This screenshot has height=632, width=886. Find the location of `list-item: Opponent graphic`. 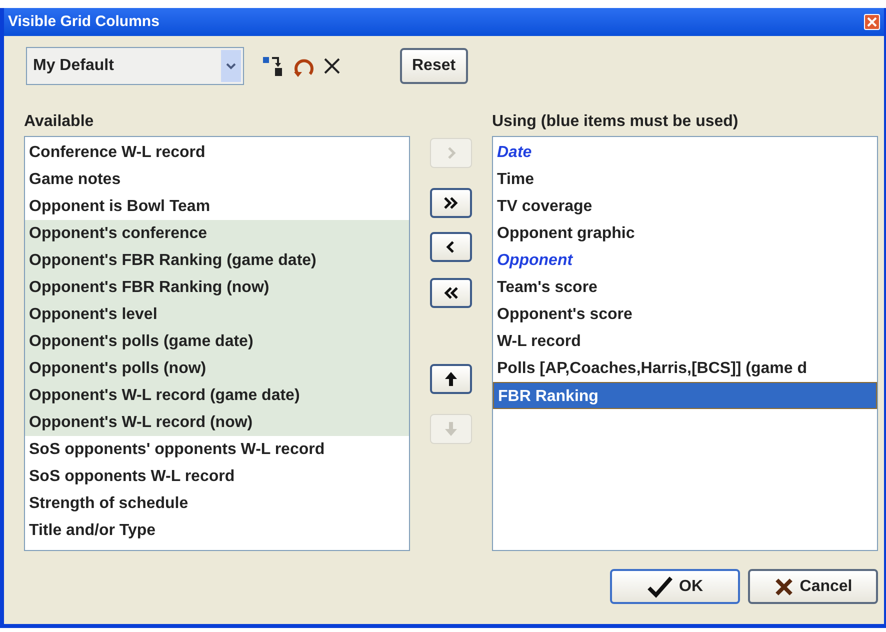

list-item: Opponent graphic is located at coordinates (685, 233).